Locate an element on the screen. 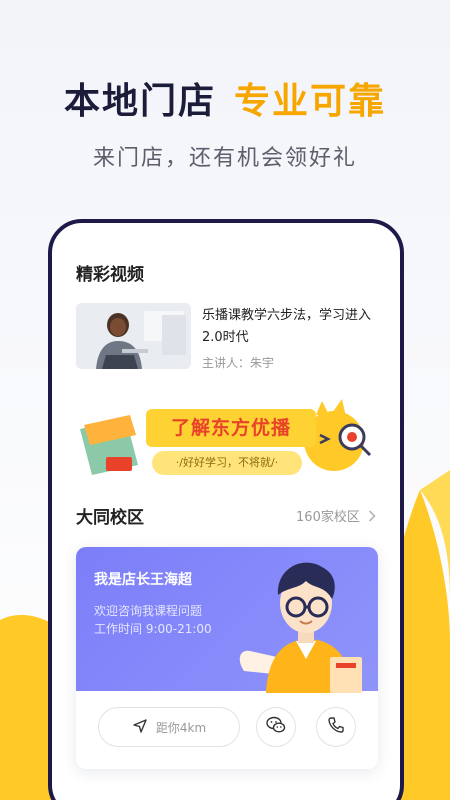 The height and width of the screenshot is (800, 450). campus-count-link: 160家校区 is located at coordinates (336, 515).